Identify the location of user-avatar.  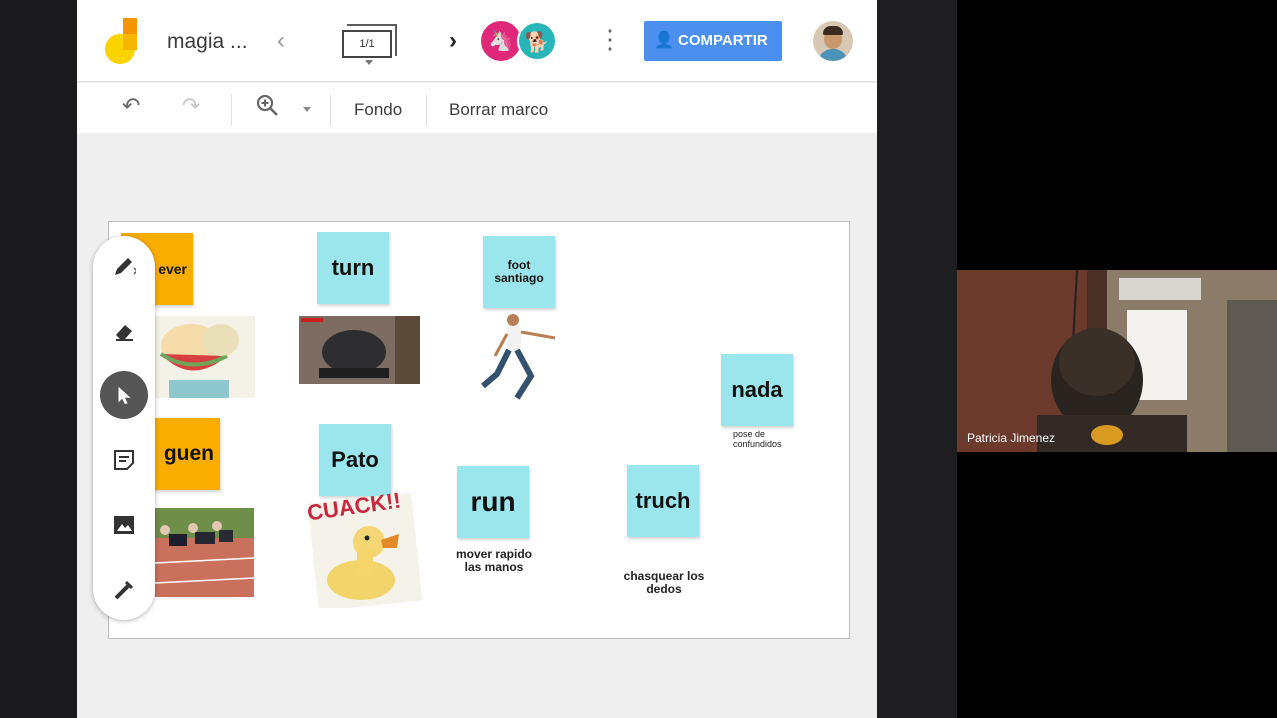
(833, 41).